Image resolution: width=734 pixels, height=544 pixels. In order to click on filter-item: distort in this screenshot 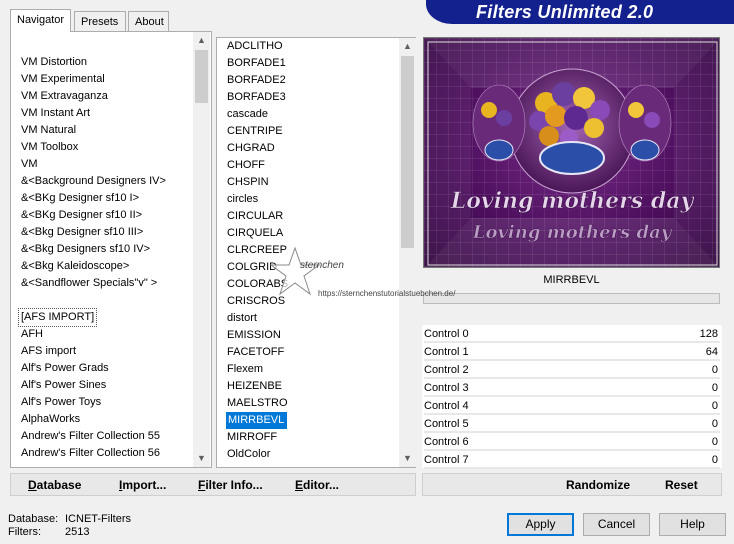, I will do `click(242, 318)`.